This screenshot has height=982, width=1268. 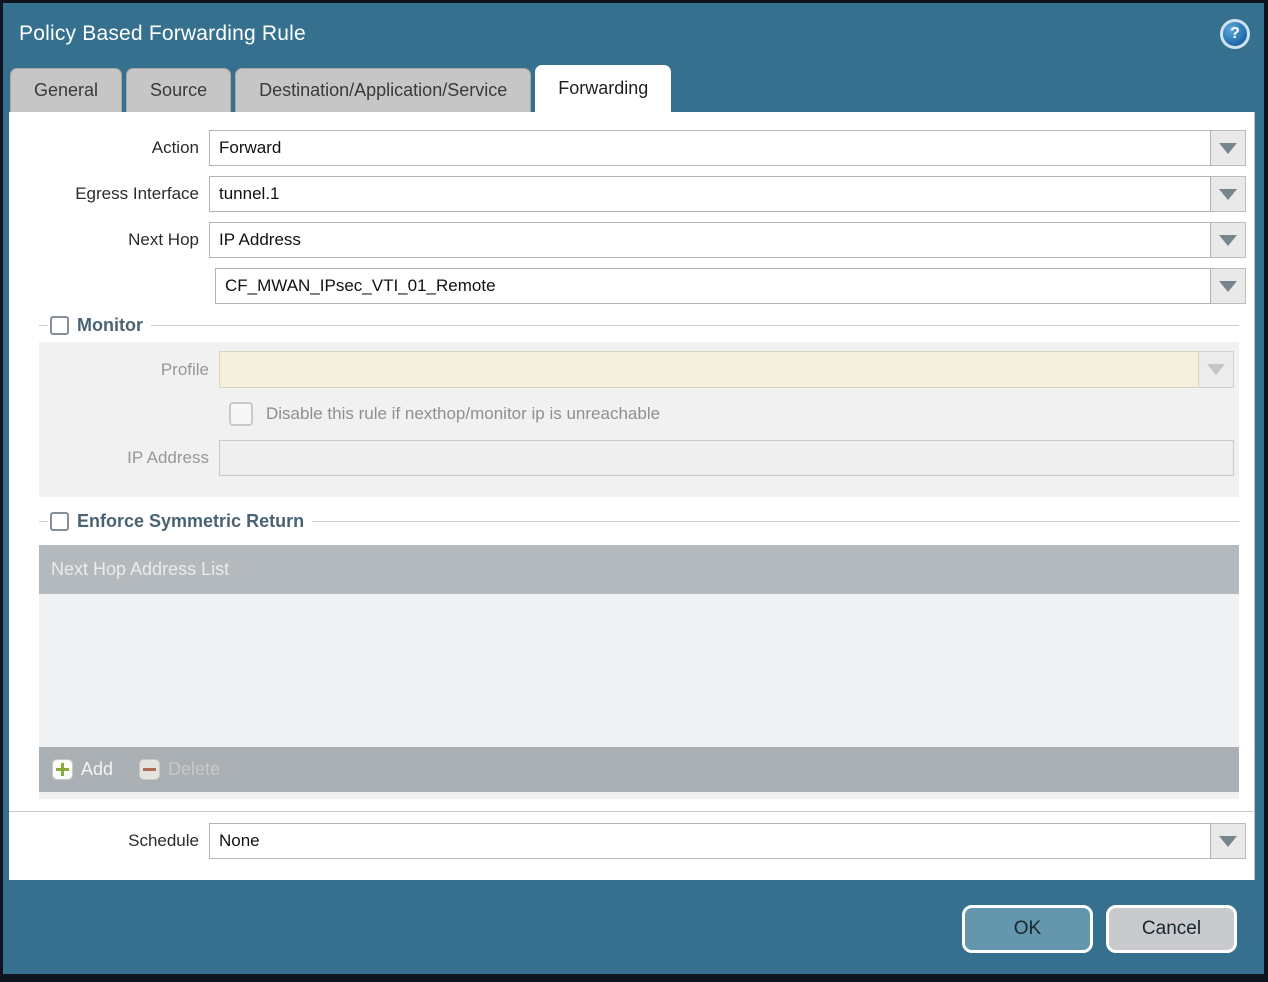 I want to click on next-hop-address-list-header-label: Next Hop Address List, so click(x=140, y=569).